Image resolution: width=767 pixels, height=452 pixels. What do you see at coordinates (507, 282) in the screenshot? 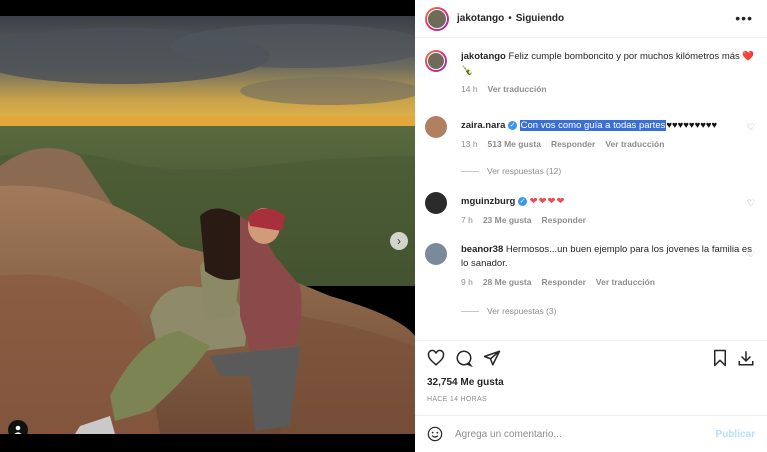
I see `comment-likes: 28 Me gusta` at bounding box center [507, 282].